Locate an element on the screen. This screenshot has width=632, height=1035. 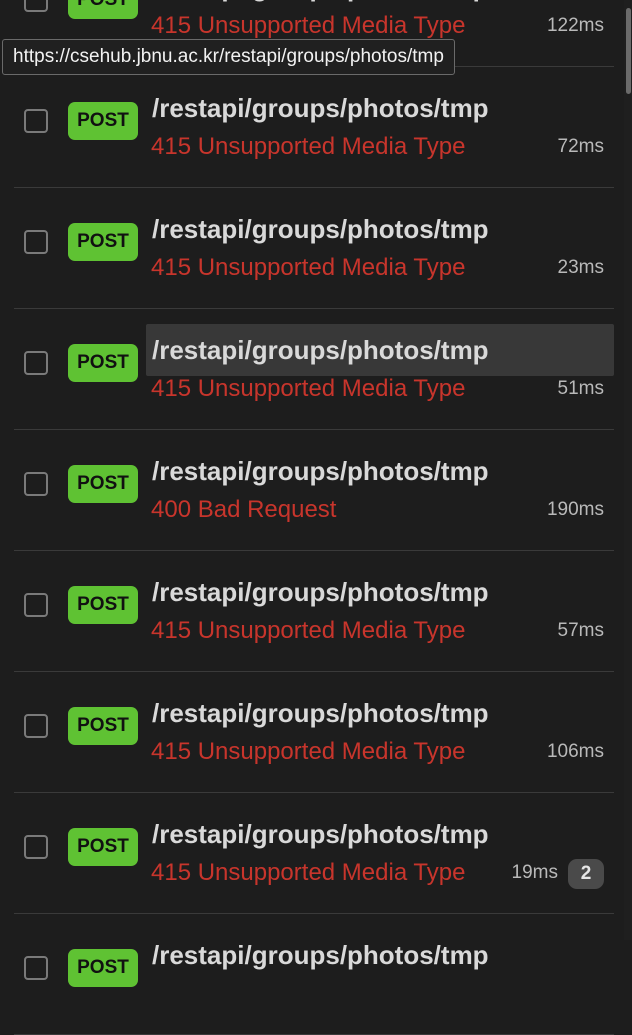
response-time: 122ms is located at coordinates (575, 25).